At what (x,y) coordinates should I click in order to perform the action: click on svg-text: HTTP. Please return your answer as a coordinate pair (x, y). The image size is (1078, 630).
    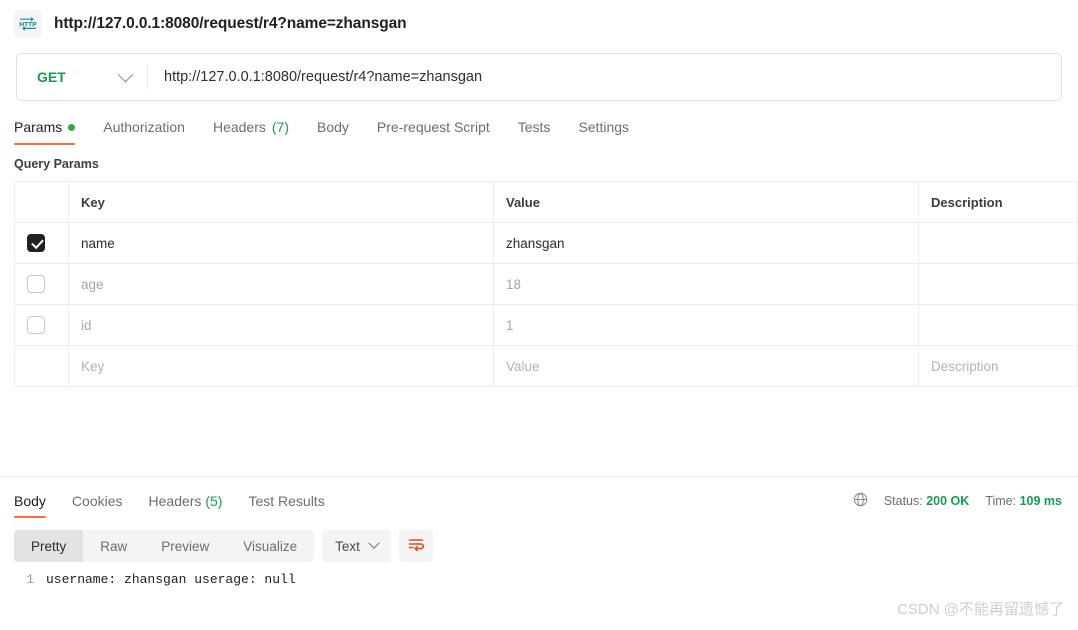
    Looking at the image, I should click on (28, 25).